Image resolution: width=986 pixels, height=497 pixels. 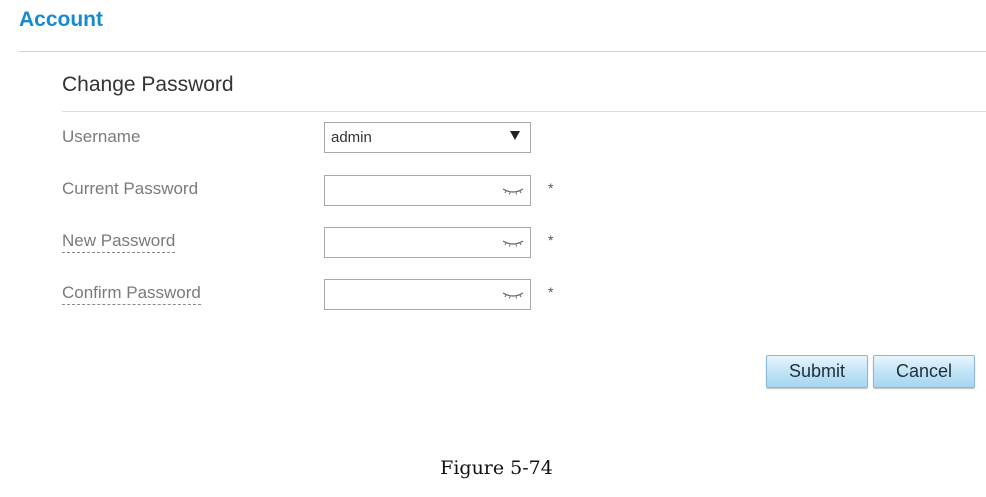 I want to click on confirm-password-input, so click(x=416, y=294).